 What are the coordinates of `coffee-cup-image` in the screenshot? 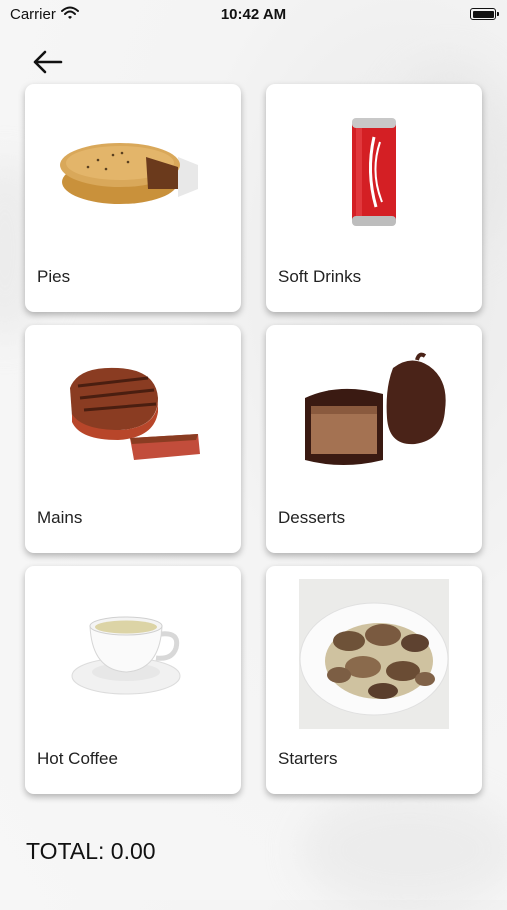 It's located at (133, 654).